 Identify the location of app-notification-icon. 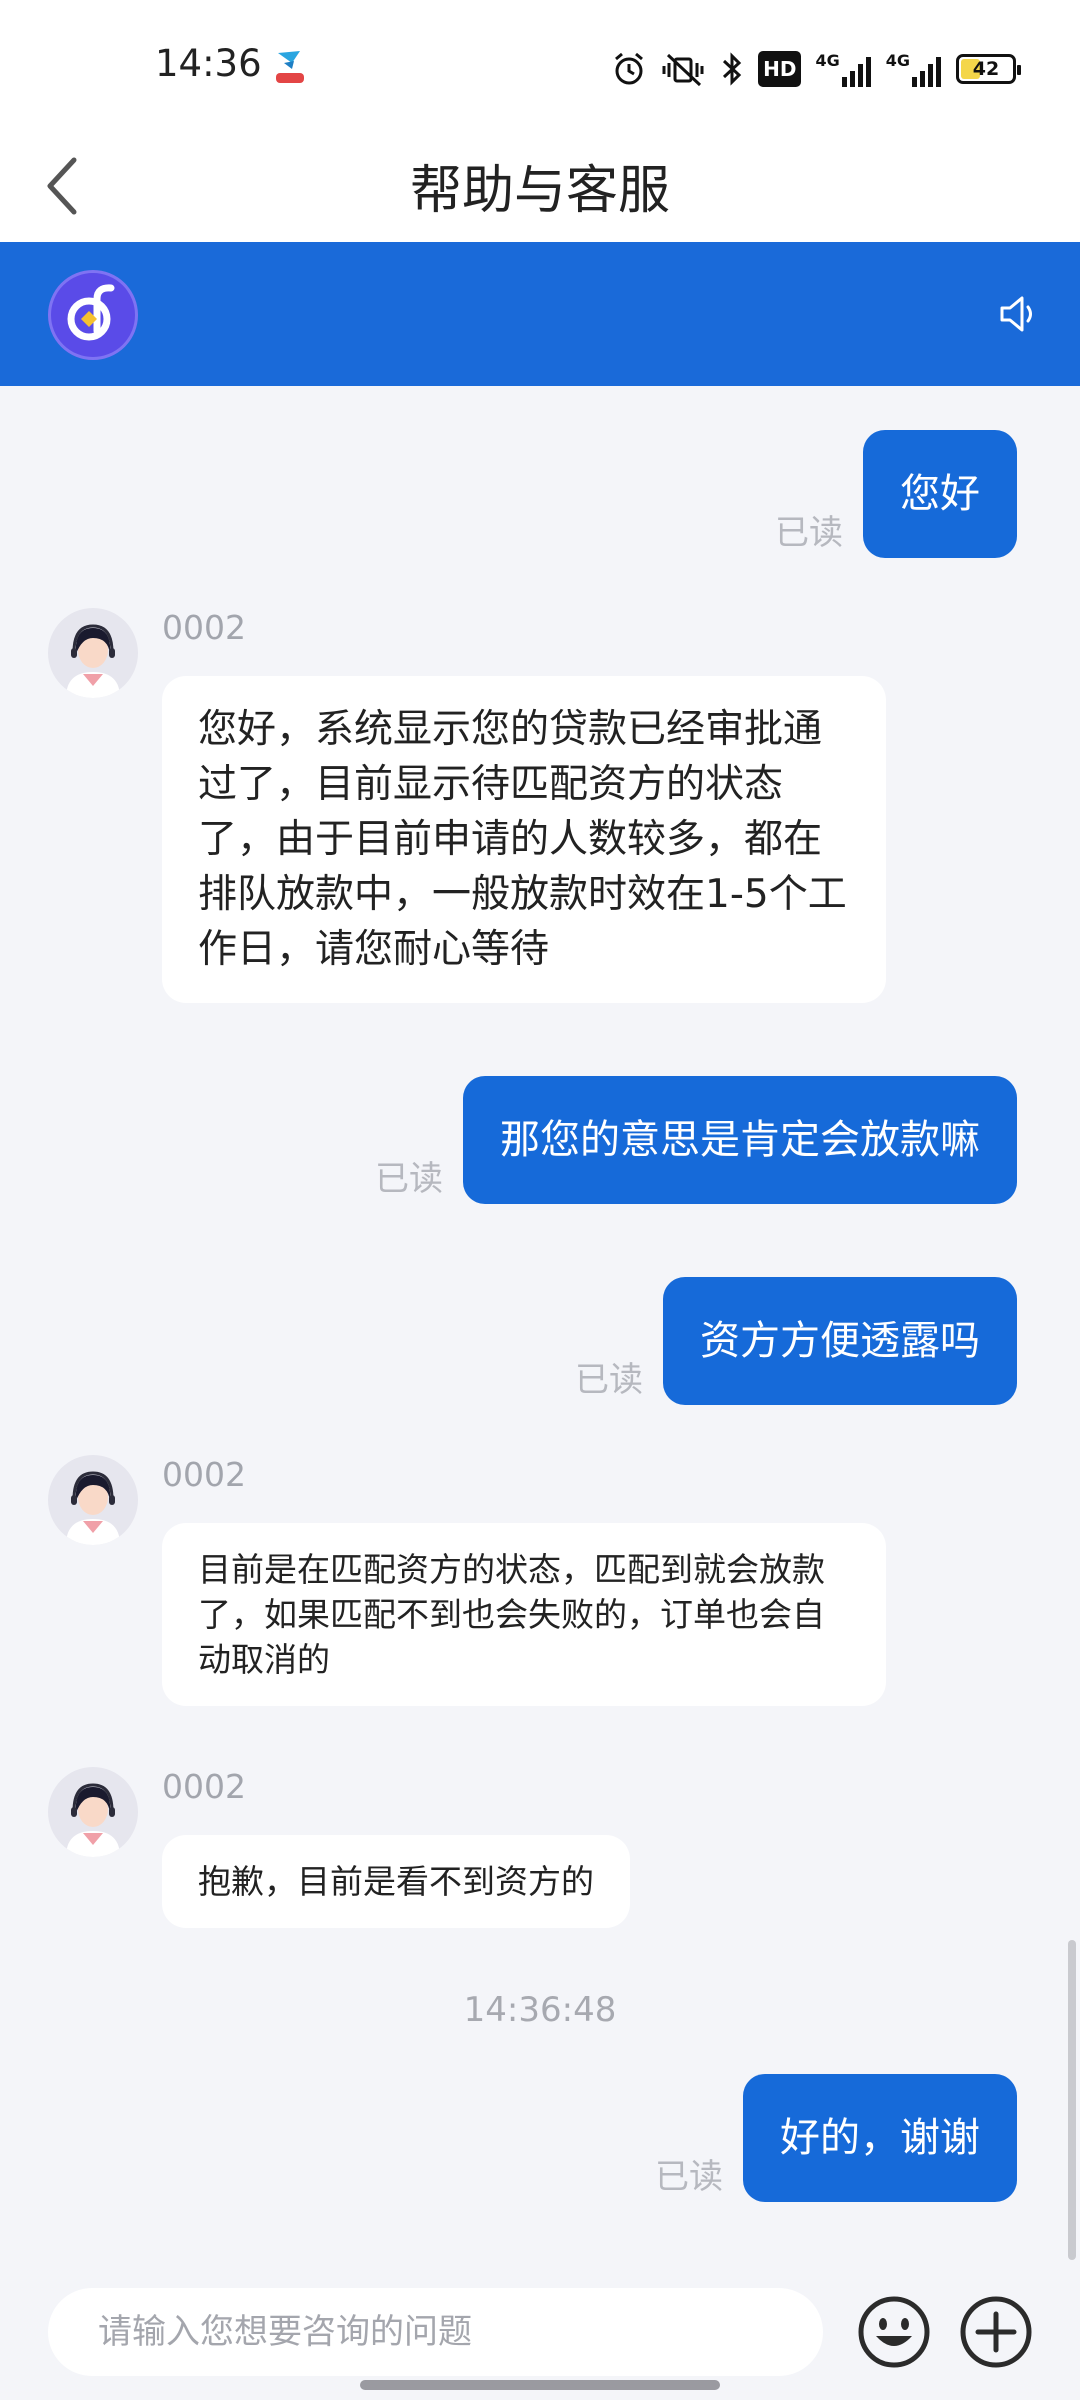
(290, 67).